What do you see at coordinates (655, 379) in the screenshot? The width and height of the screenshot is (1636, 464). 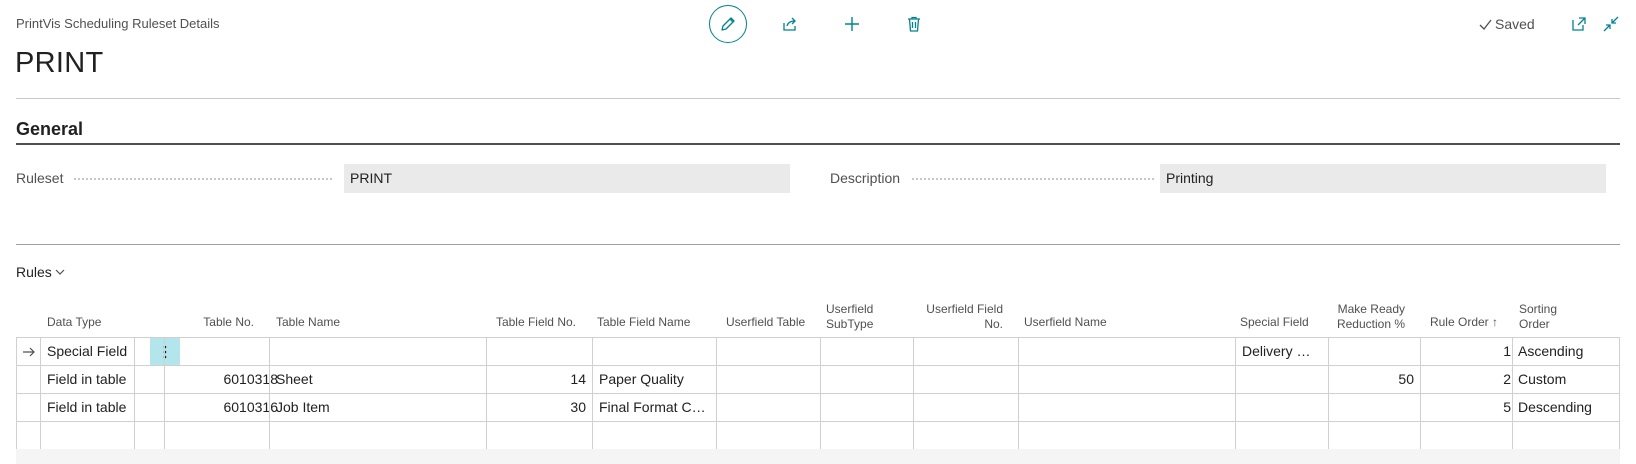 I see `cell-table-field-name: Paper Quality` at bounding box center [655, 379].